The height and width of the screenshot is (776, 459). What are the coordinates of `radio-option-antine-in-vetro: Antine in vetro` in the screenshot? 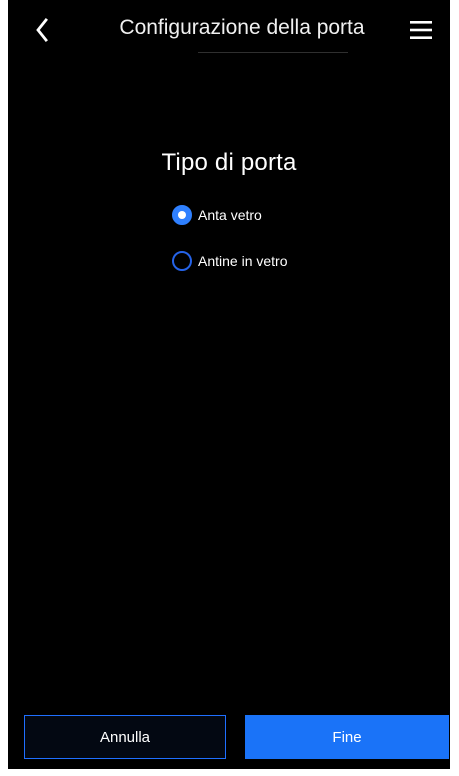 It's located at (282, 261).